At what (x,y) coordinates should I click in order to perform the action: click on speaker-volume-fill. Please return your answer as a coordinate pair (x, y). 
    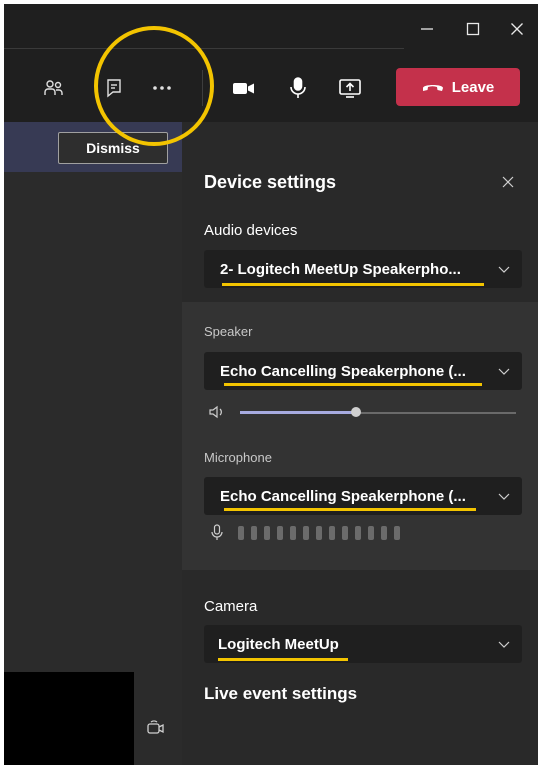
    Looking at the image, I should click on (298, 412).